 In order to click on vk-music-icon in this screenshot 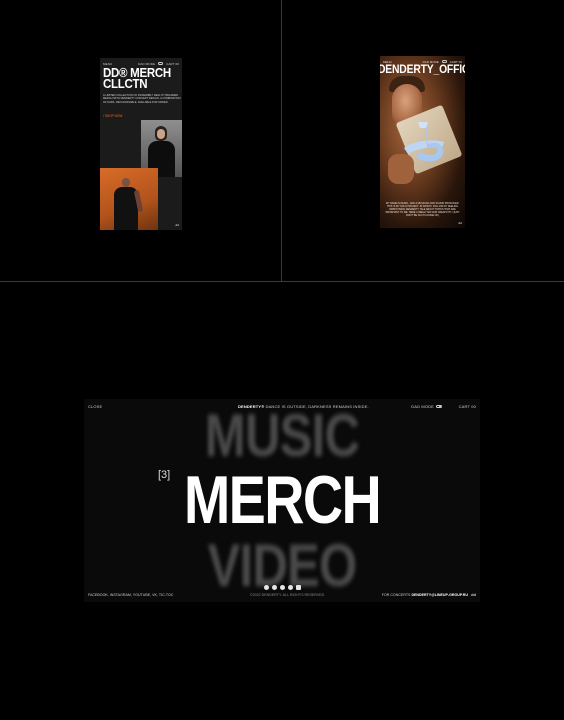, I will do `click(298, 587)`.